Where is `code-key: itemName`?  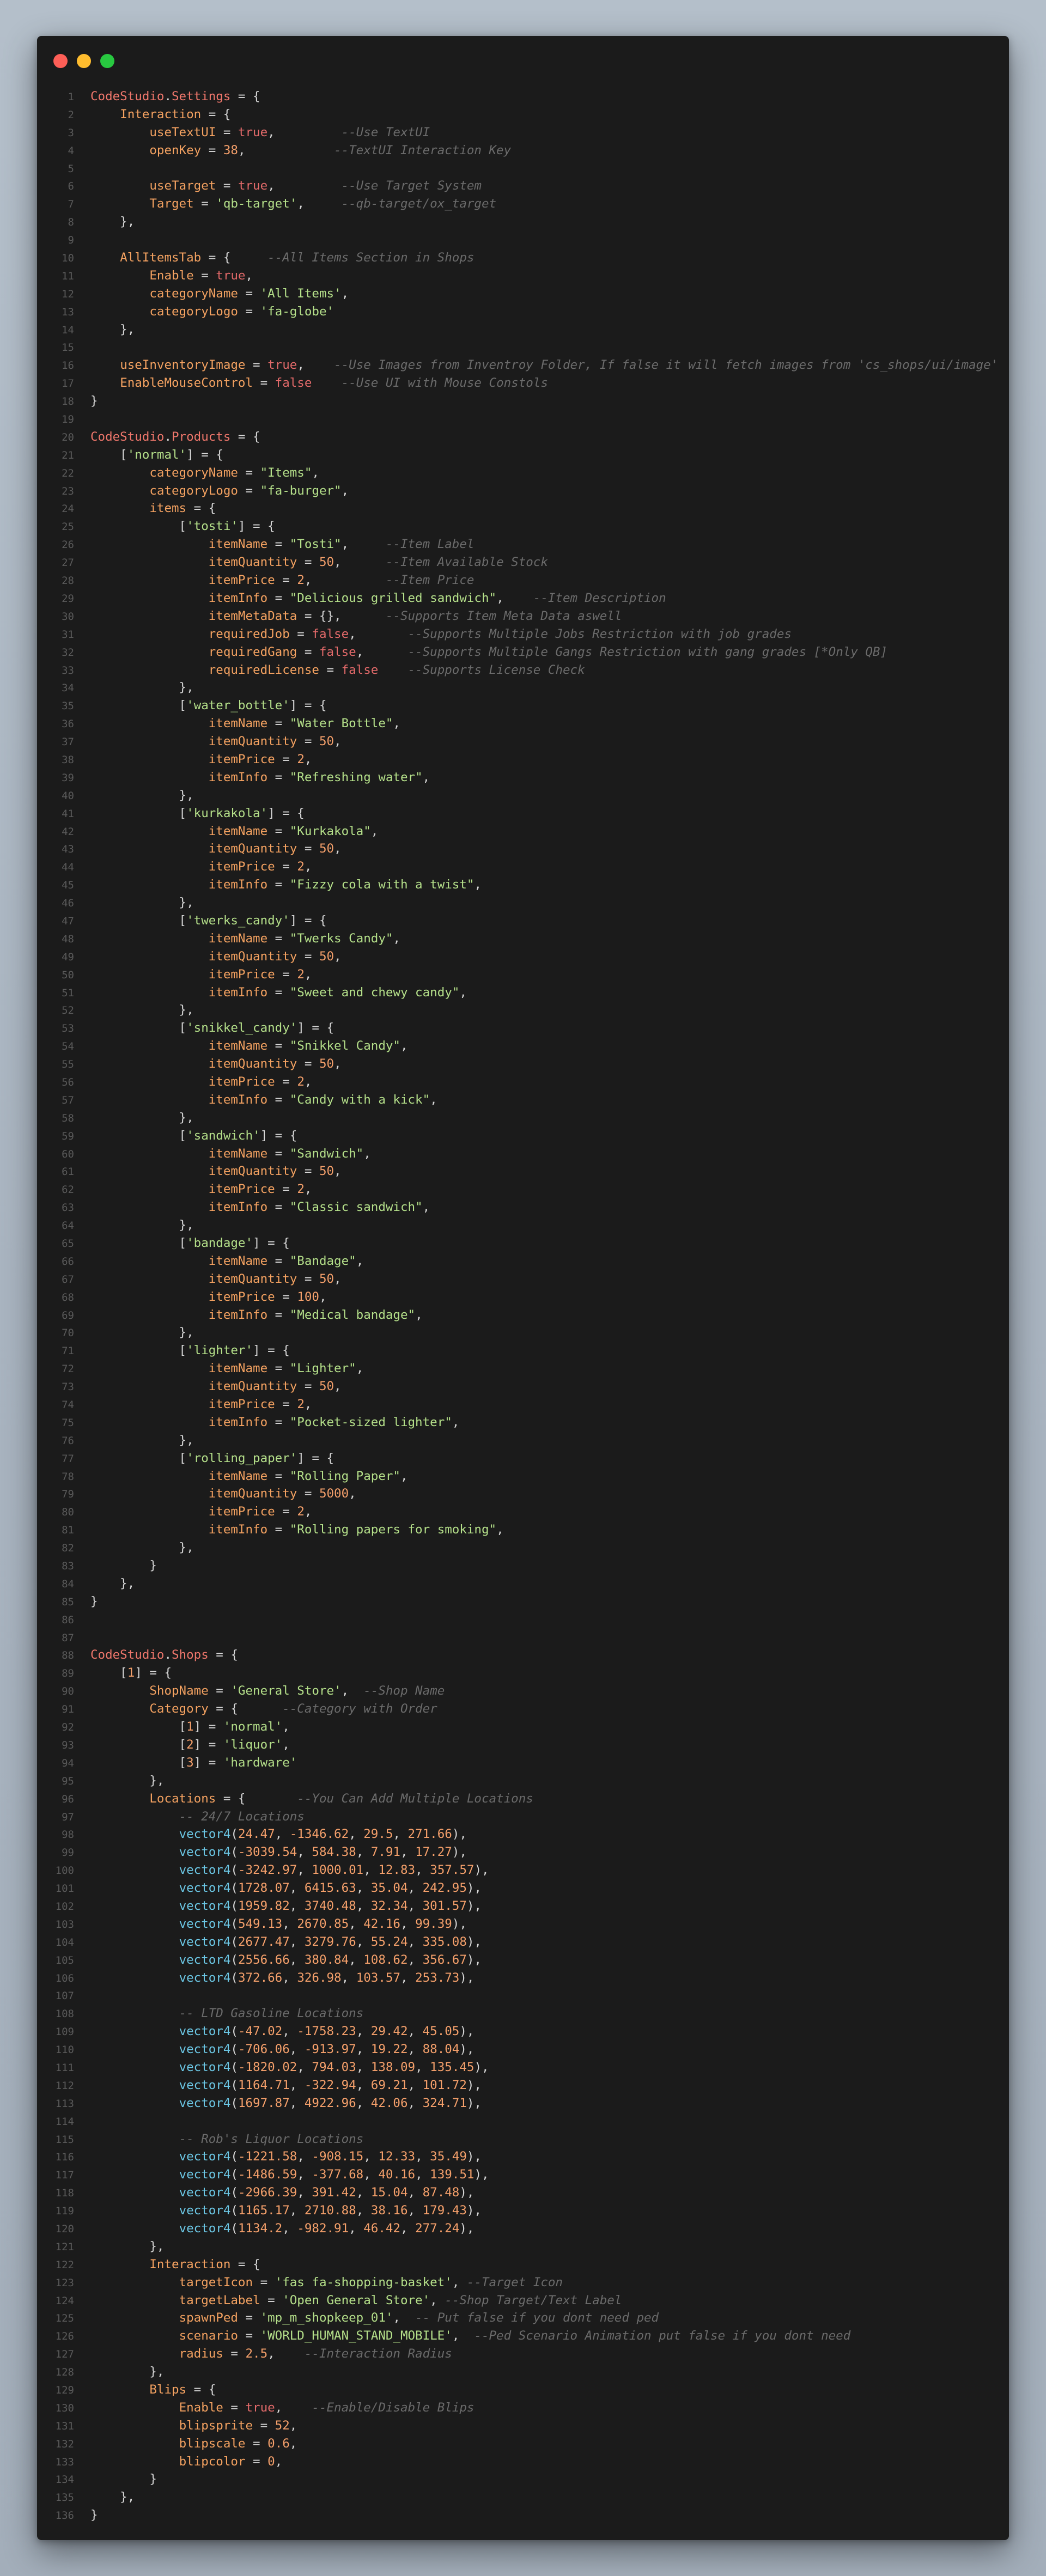 code-key: itemName is located at coordinates (238, 1260).